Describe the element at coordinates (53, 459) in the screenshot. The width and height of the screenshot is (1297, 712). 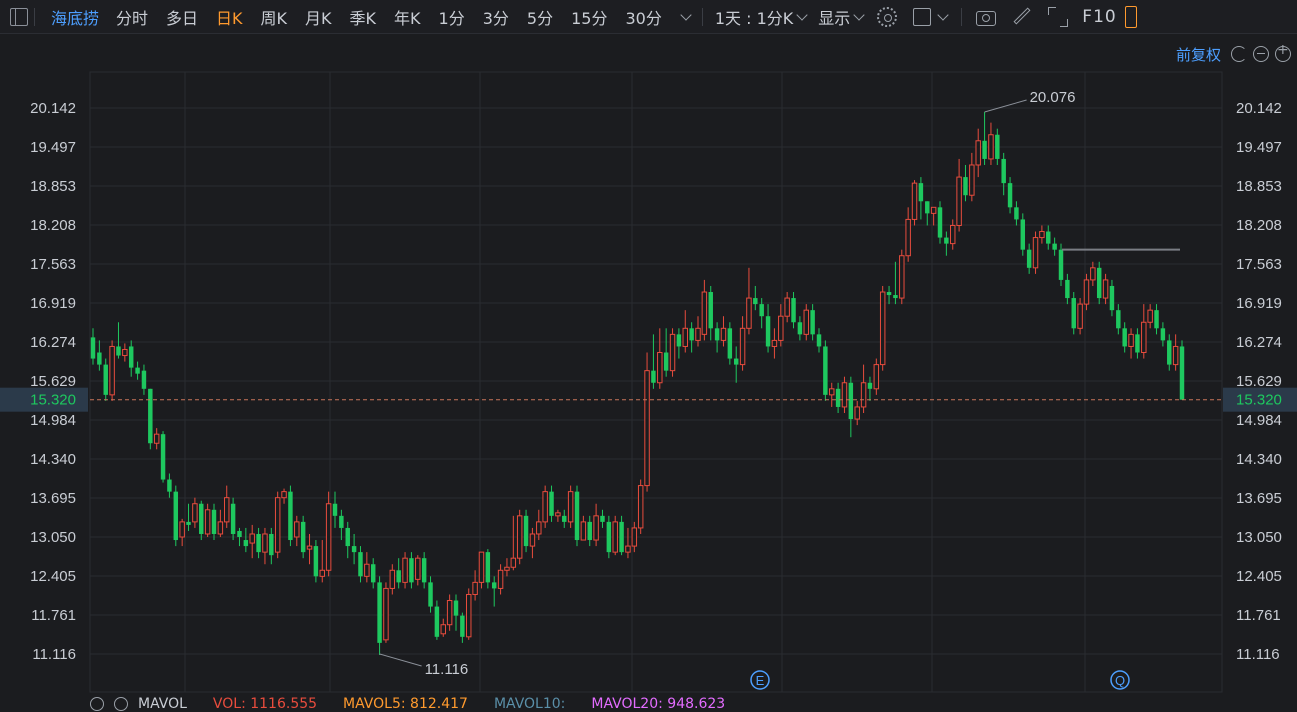
I see `y-tick-label-left: 14.340` at that location.